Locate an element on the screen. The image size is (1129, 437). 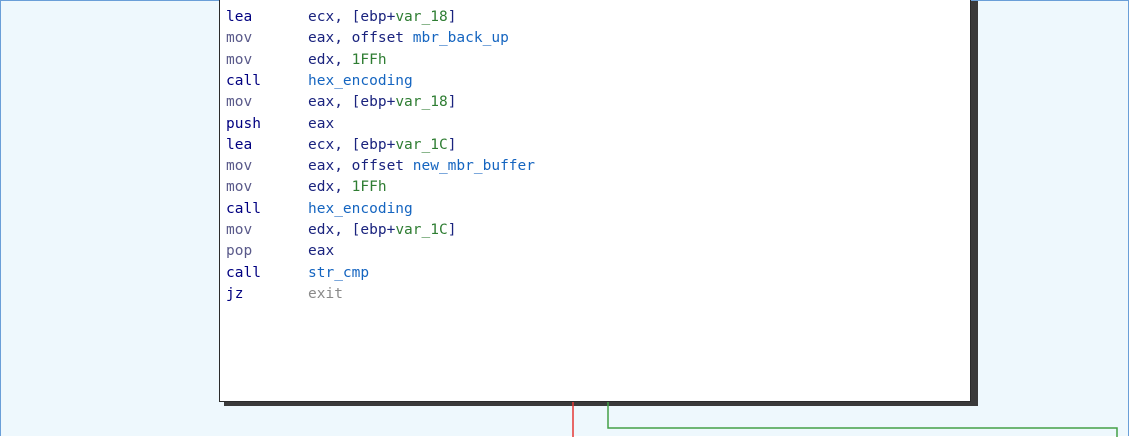
flow-edges is located at coordinates (845, 419).